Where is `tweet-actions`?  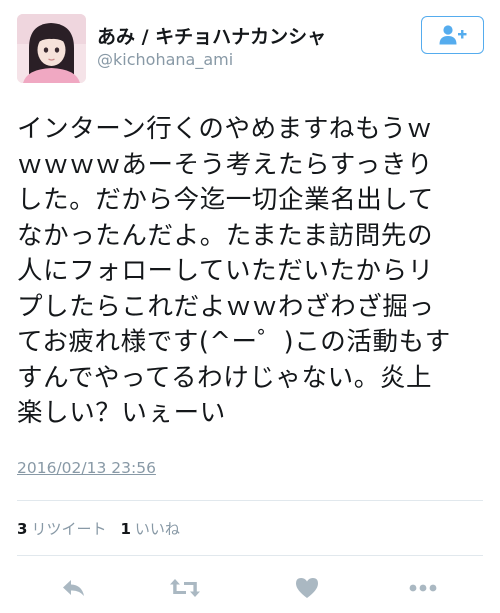
tweet-actions is located at coordinates (250, 588).